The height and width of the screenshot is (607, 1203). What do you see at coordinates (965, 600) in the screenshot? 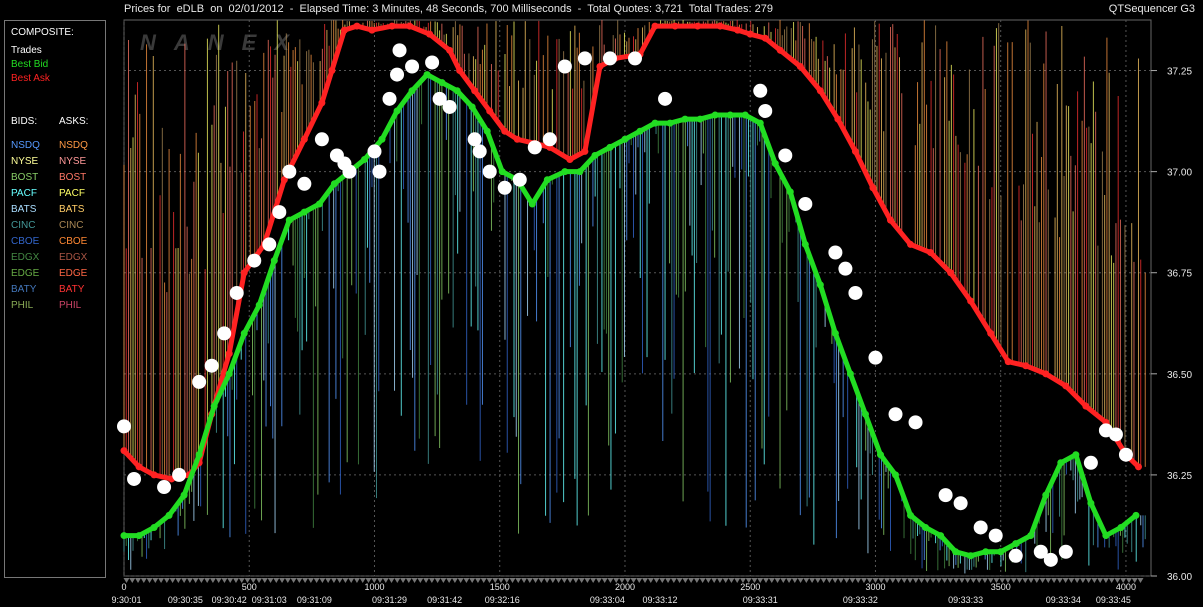
I see `time-label: 09:33:33` at bounding box center [965, 600].